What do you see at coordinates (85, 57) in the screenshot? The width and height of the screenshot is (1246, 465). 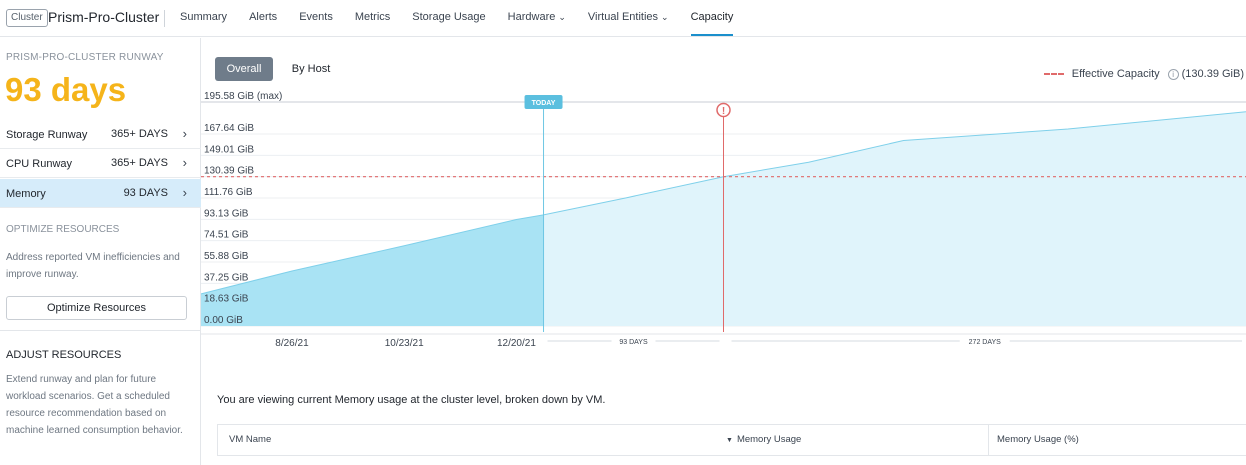 I see `runway-caption: PRISM-PRO-CLUSTER RUNWAY` at bounding box center [85, 57].